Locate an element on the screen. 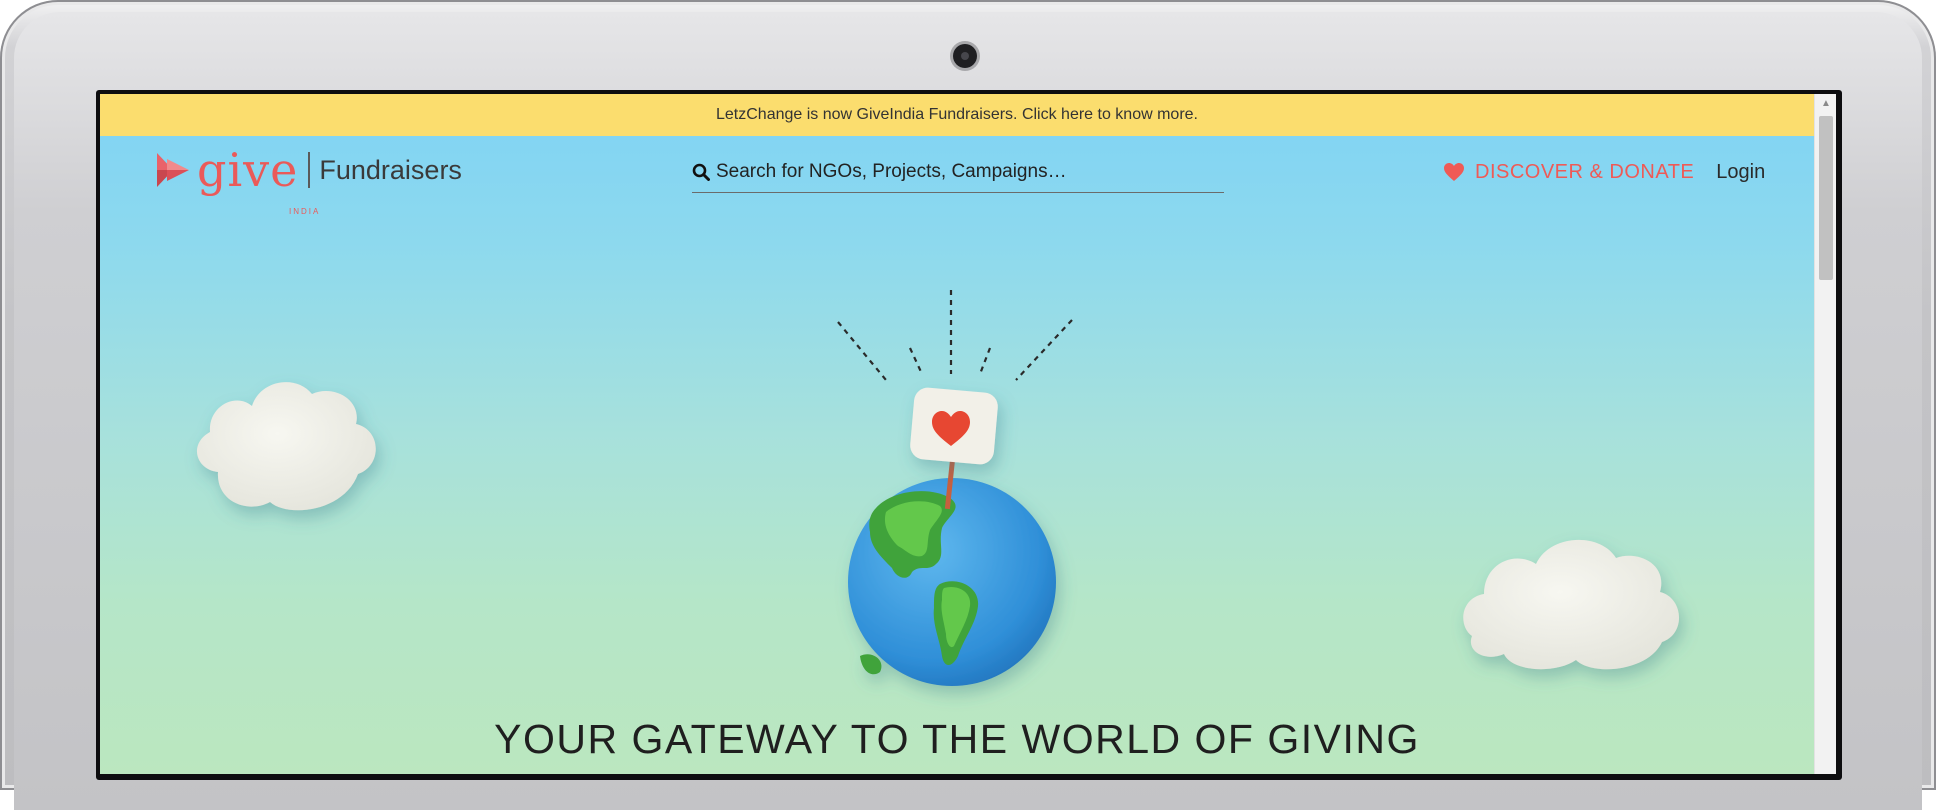 The height and width of the screenshot is (810, 1936). page-scrollbar: ▲ is located at coordinates (1825, 434).